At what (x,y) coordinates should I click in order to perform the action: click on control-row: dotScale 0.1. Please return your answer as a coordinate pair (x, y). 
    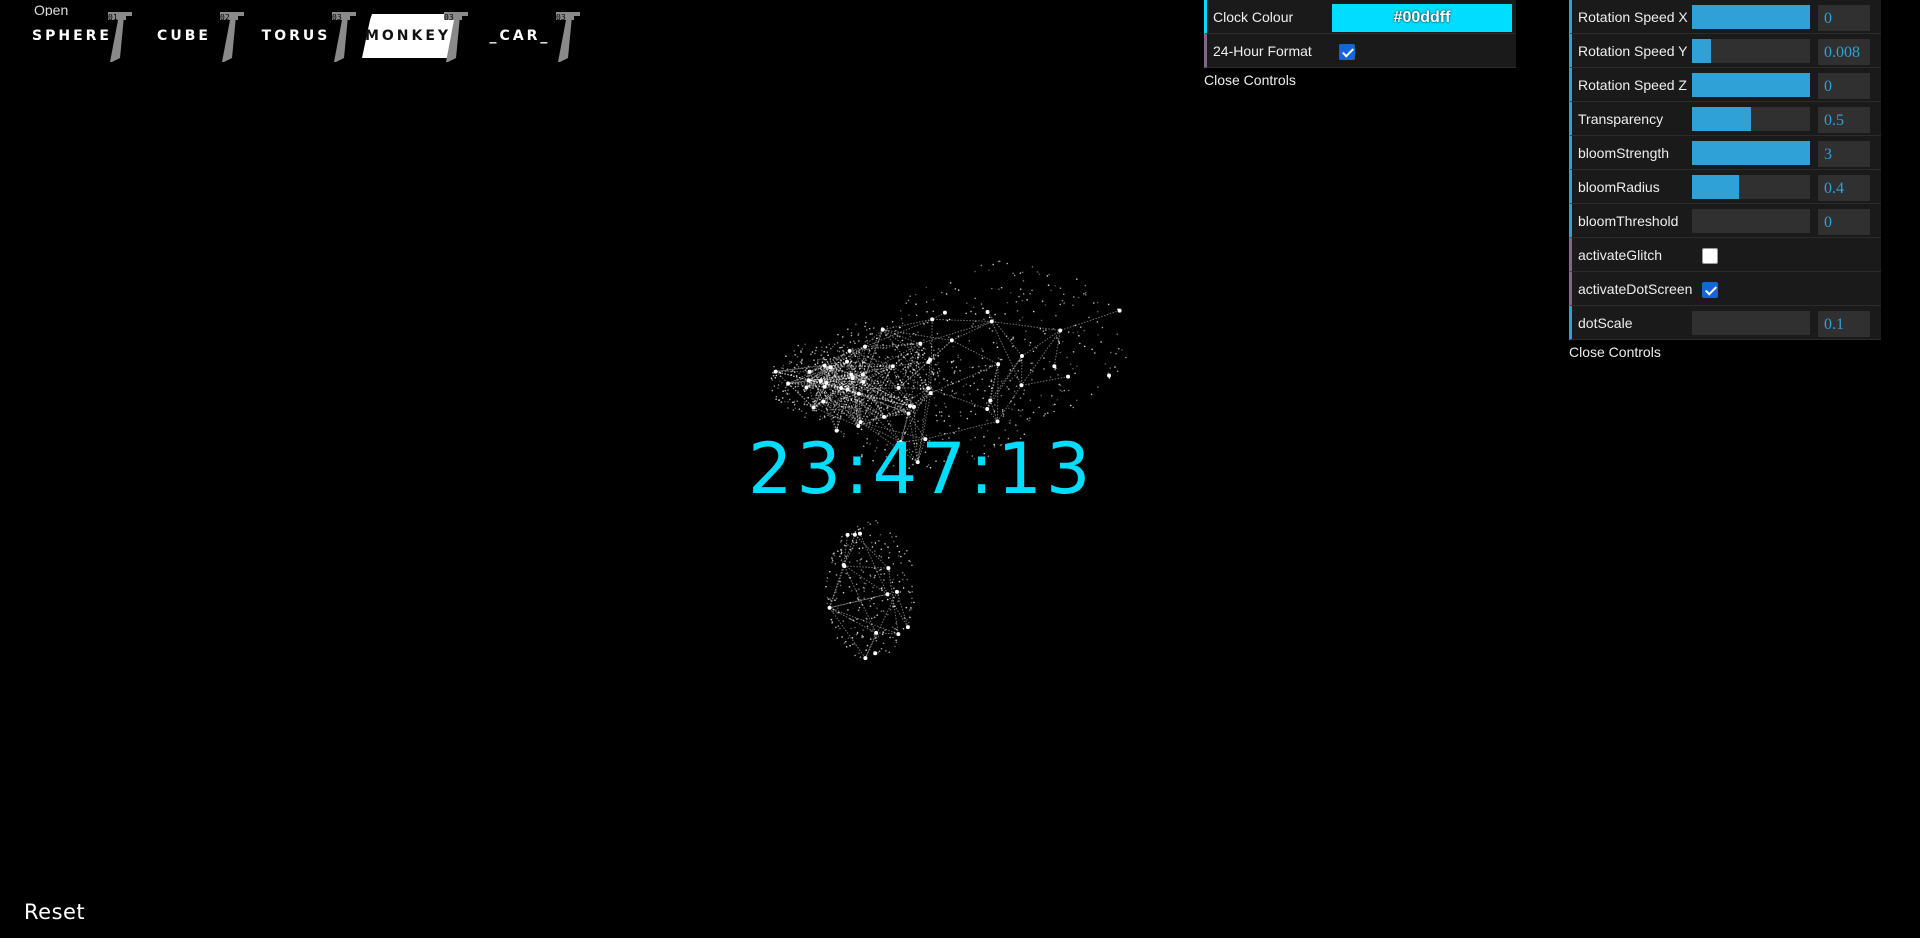
    Looking at the image, I should click on (1725, 323).